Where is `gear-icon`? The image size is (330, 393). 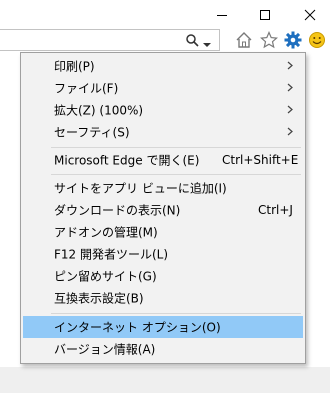 gear-icon is located at coordinates (293, 40).